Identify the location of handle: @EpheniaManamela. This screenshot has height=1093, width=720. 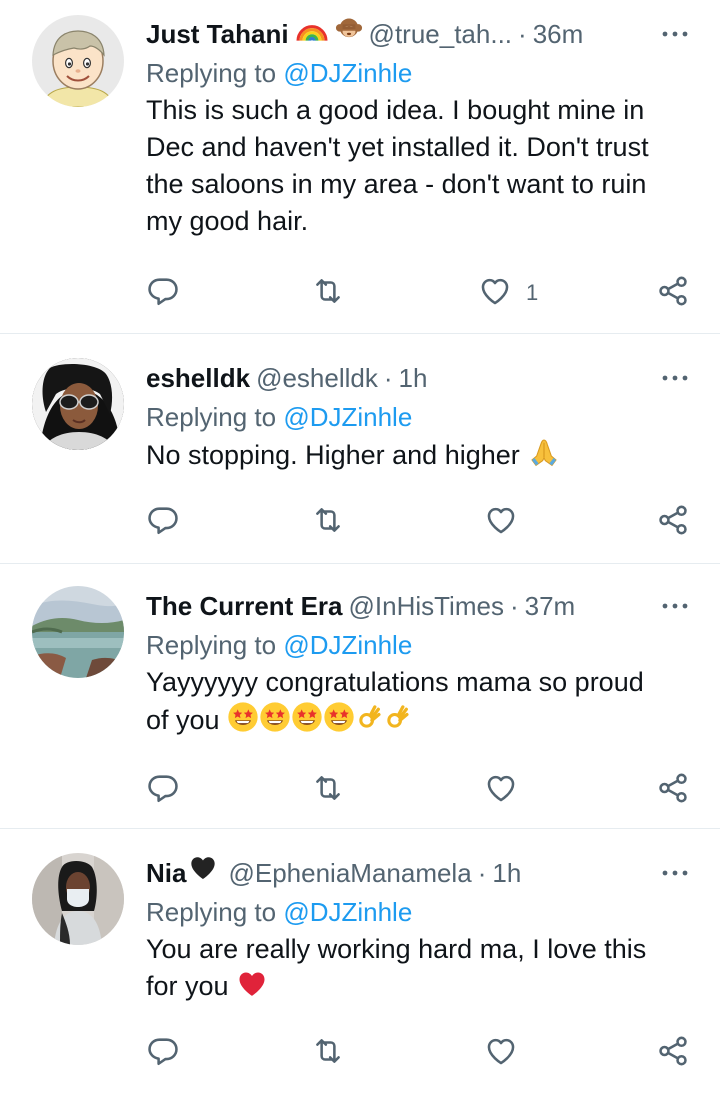
(349, 873).